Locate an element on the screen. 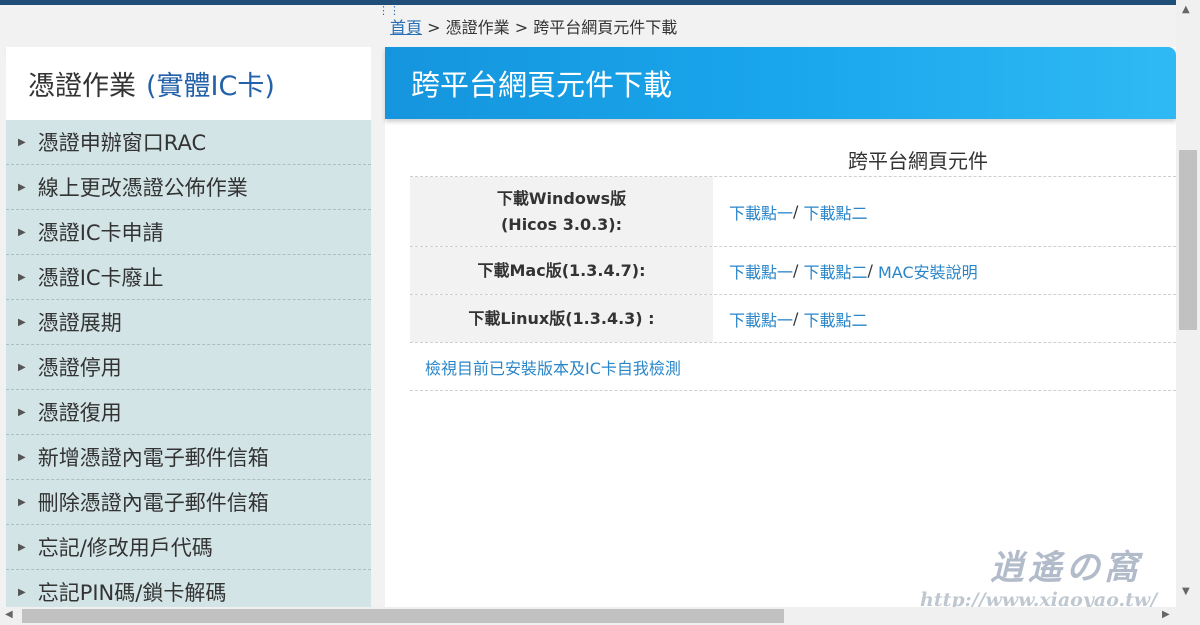 The image size is (1200, 625). top-bar is located at coordinates (600, 2).